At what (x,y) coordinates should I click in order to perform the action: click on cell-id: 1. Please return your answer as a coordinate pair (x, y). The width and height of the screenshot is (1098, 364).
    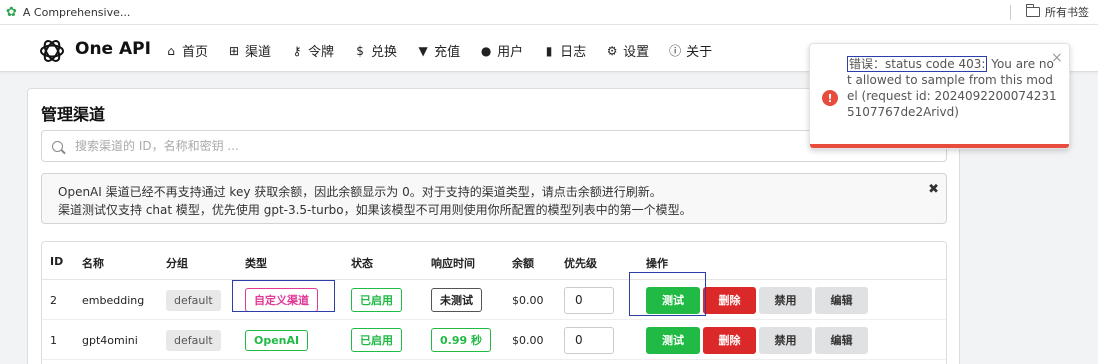
    Looking at the image, I should click on (53, 340).